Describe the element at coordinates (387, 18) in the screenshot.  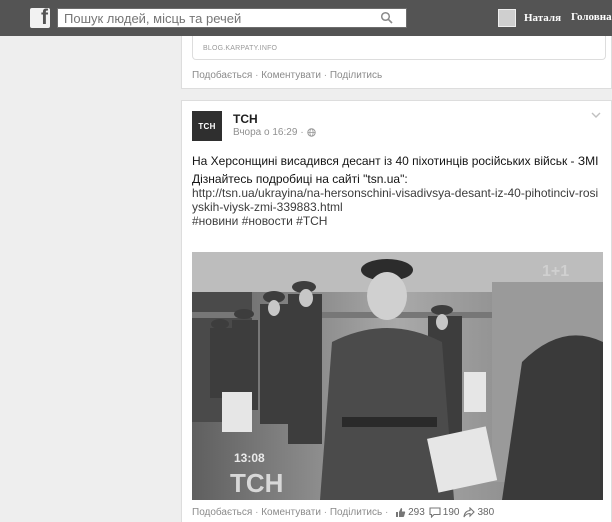
I see `search-icon` at that location.